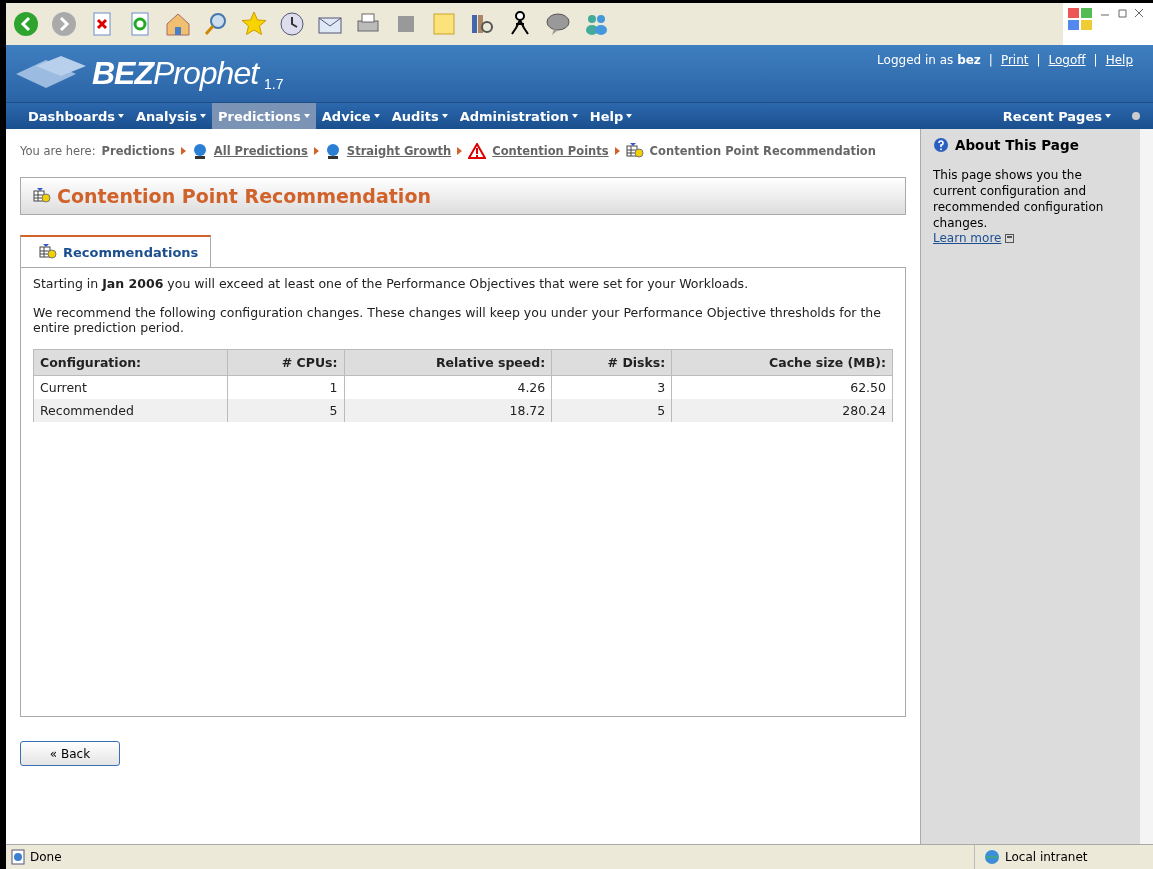 The width and height of the screenshot is (1153, 869). I want to click on app-logo: BEZProphet, so click(175, 73).